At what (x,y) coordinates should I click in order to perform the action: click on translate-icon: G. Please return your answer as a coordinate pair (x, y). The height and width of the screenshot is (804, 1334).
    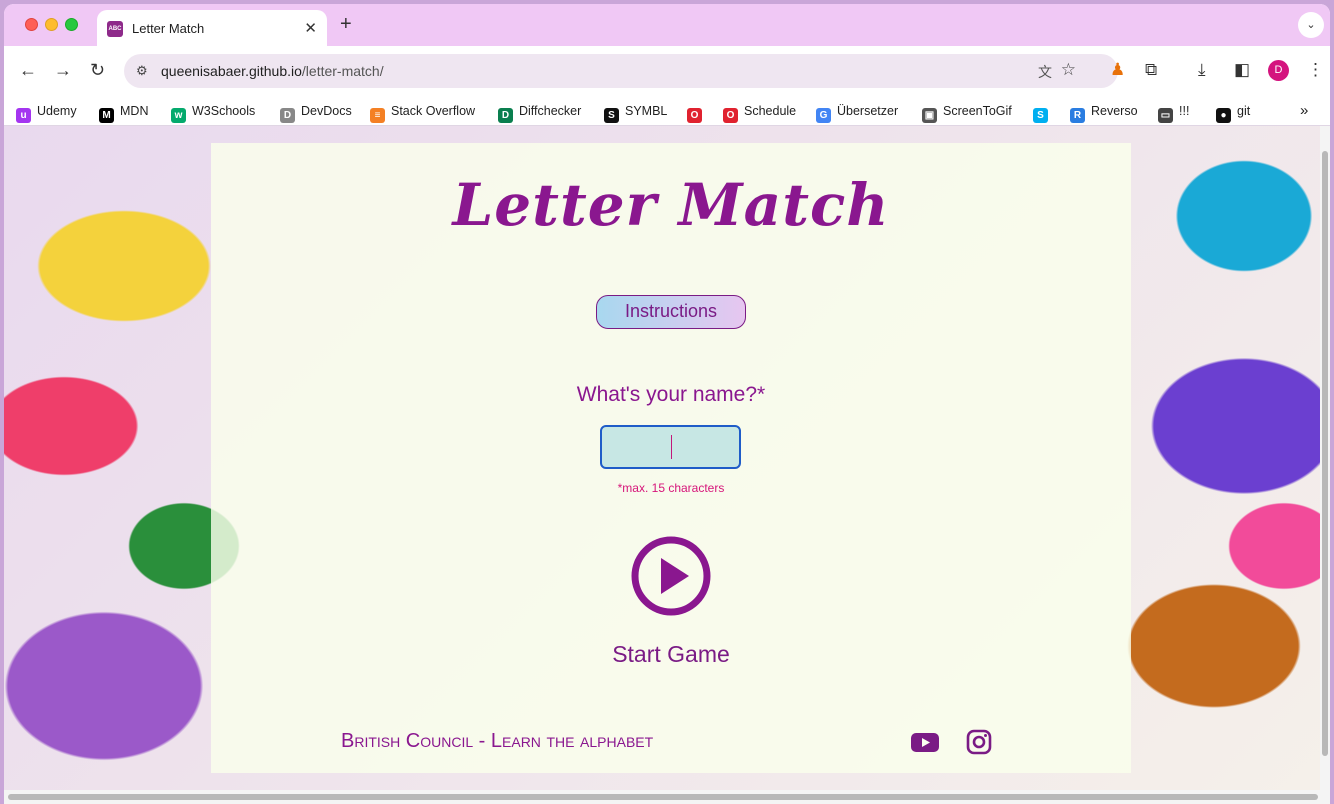
    Looking at the image, I should click on (823, 115).